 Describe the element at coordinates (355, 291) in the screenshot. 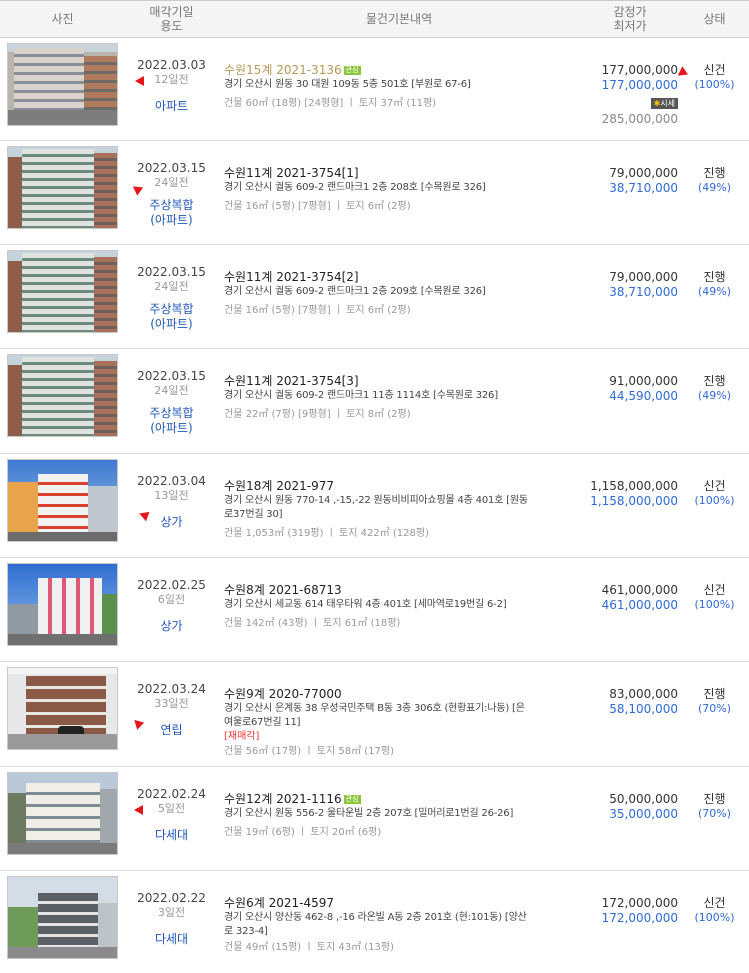

I see `address: 경기 오산시 궐동 609-2 랜드마크1 2층 209호 [수목원로 326]` at that location.